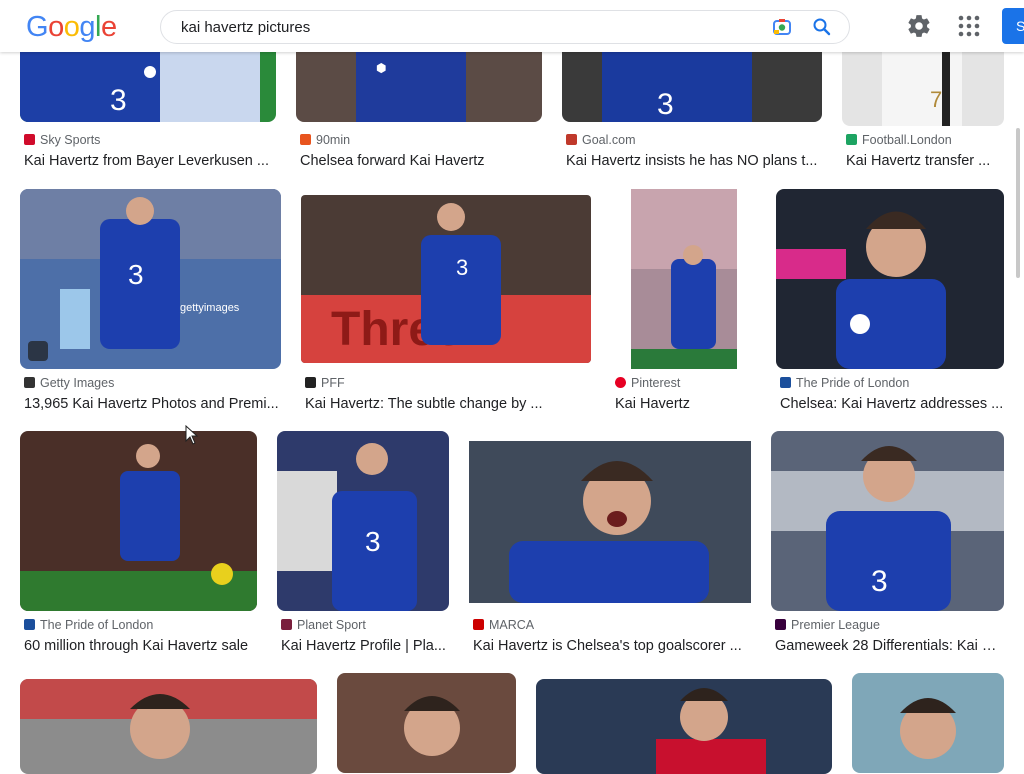 The width and height of the screenshot is (1024, 774). I want to click on result-card: ⬢ 90min Chelsea forward Kai Havertz, so click(419, 113).